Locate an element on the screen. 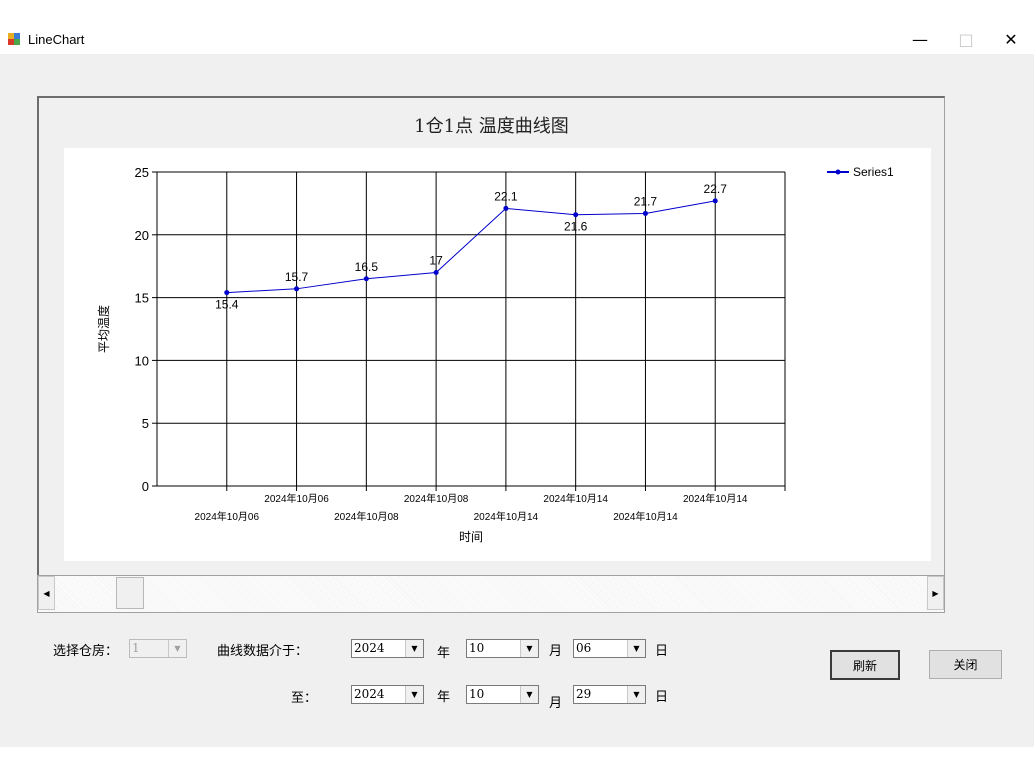  maximize-button: □ is located at coordinates (966, 39).